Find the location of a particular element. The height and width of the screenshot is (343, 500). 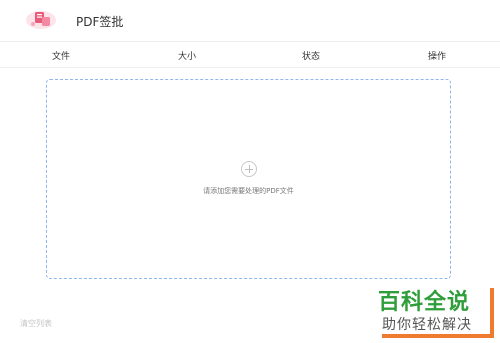

column-file: 文件 is located at coordinates (61, 57).